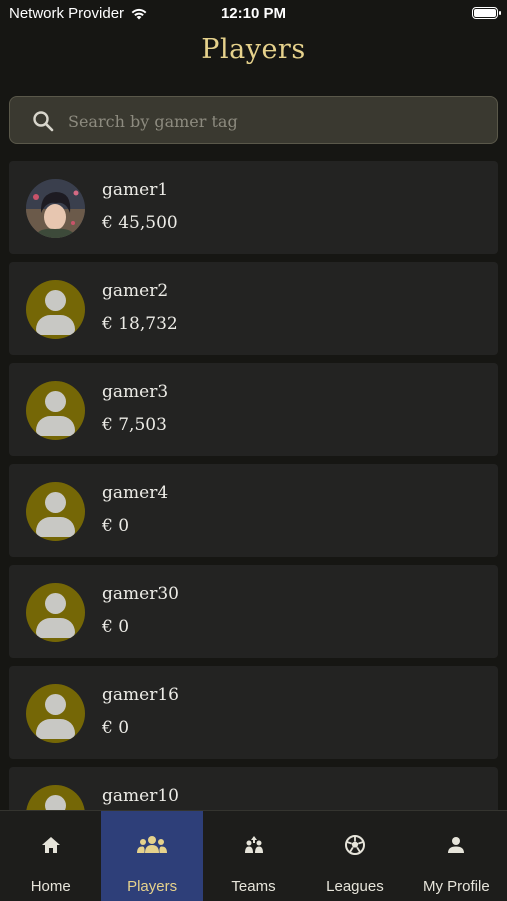 This screenshot has width=507, height=901. What do you see at coordinates (135, 291) in the screenshot?
I see `player-name: gamer2` at bounding box center [135, 291].